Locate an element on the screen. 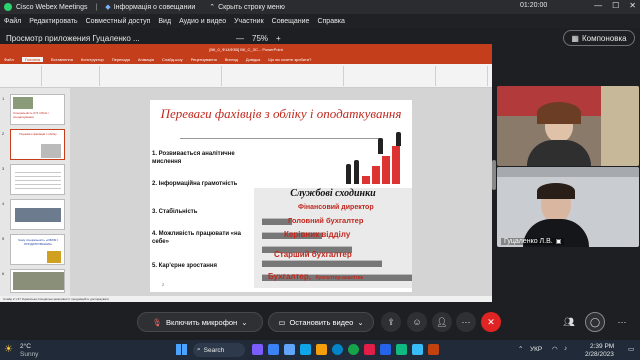 This screenshot has width=640, height=360. chrome-icon is located at coordinates (353, 349).